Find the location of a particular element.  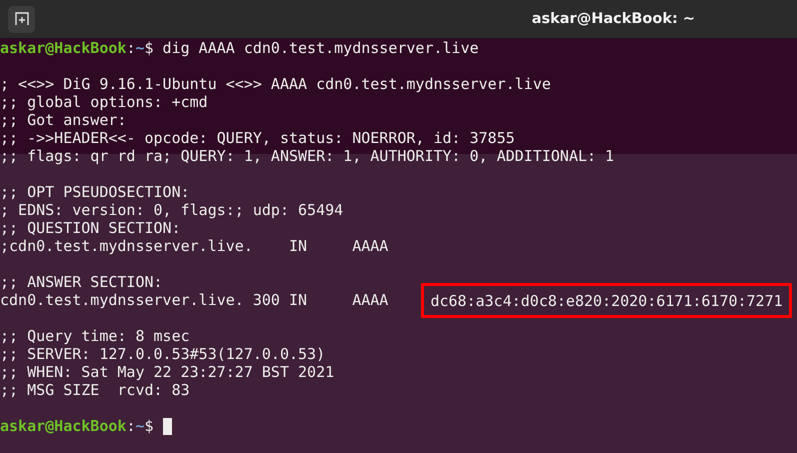

output-line: ;; SERVER: 127.0.0.53#53(127.0.0.53) is located at coordinates (163, 354).